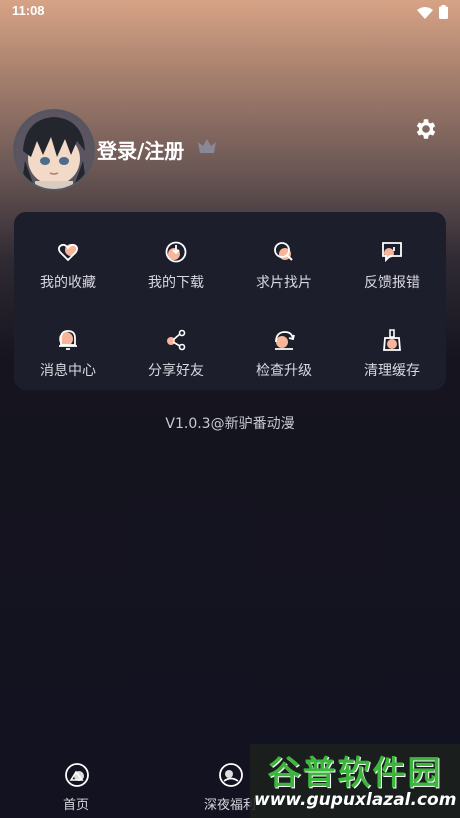 The width and height of the screenshot is (460, 818). Describe the element at coordinates (284, 283) in the screenshot. I see `menu-item-label: 求片找片` at that location.